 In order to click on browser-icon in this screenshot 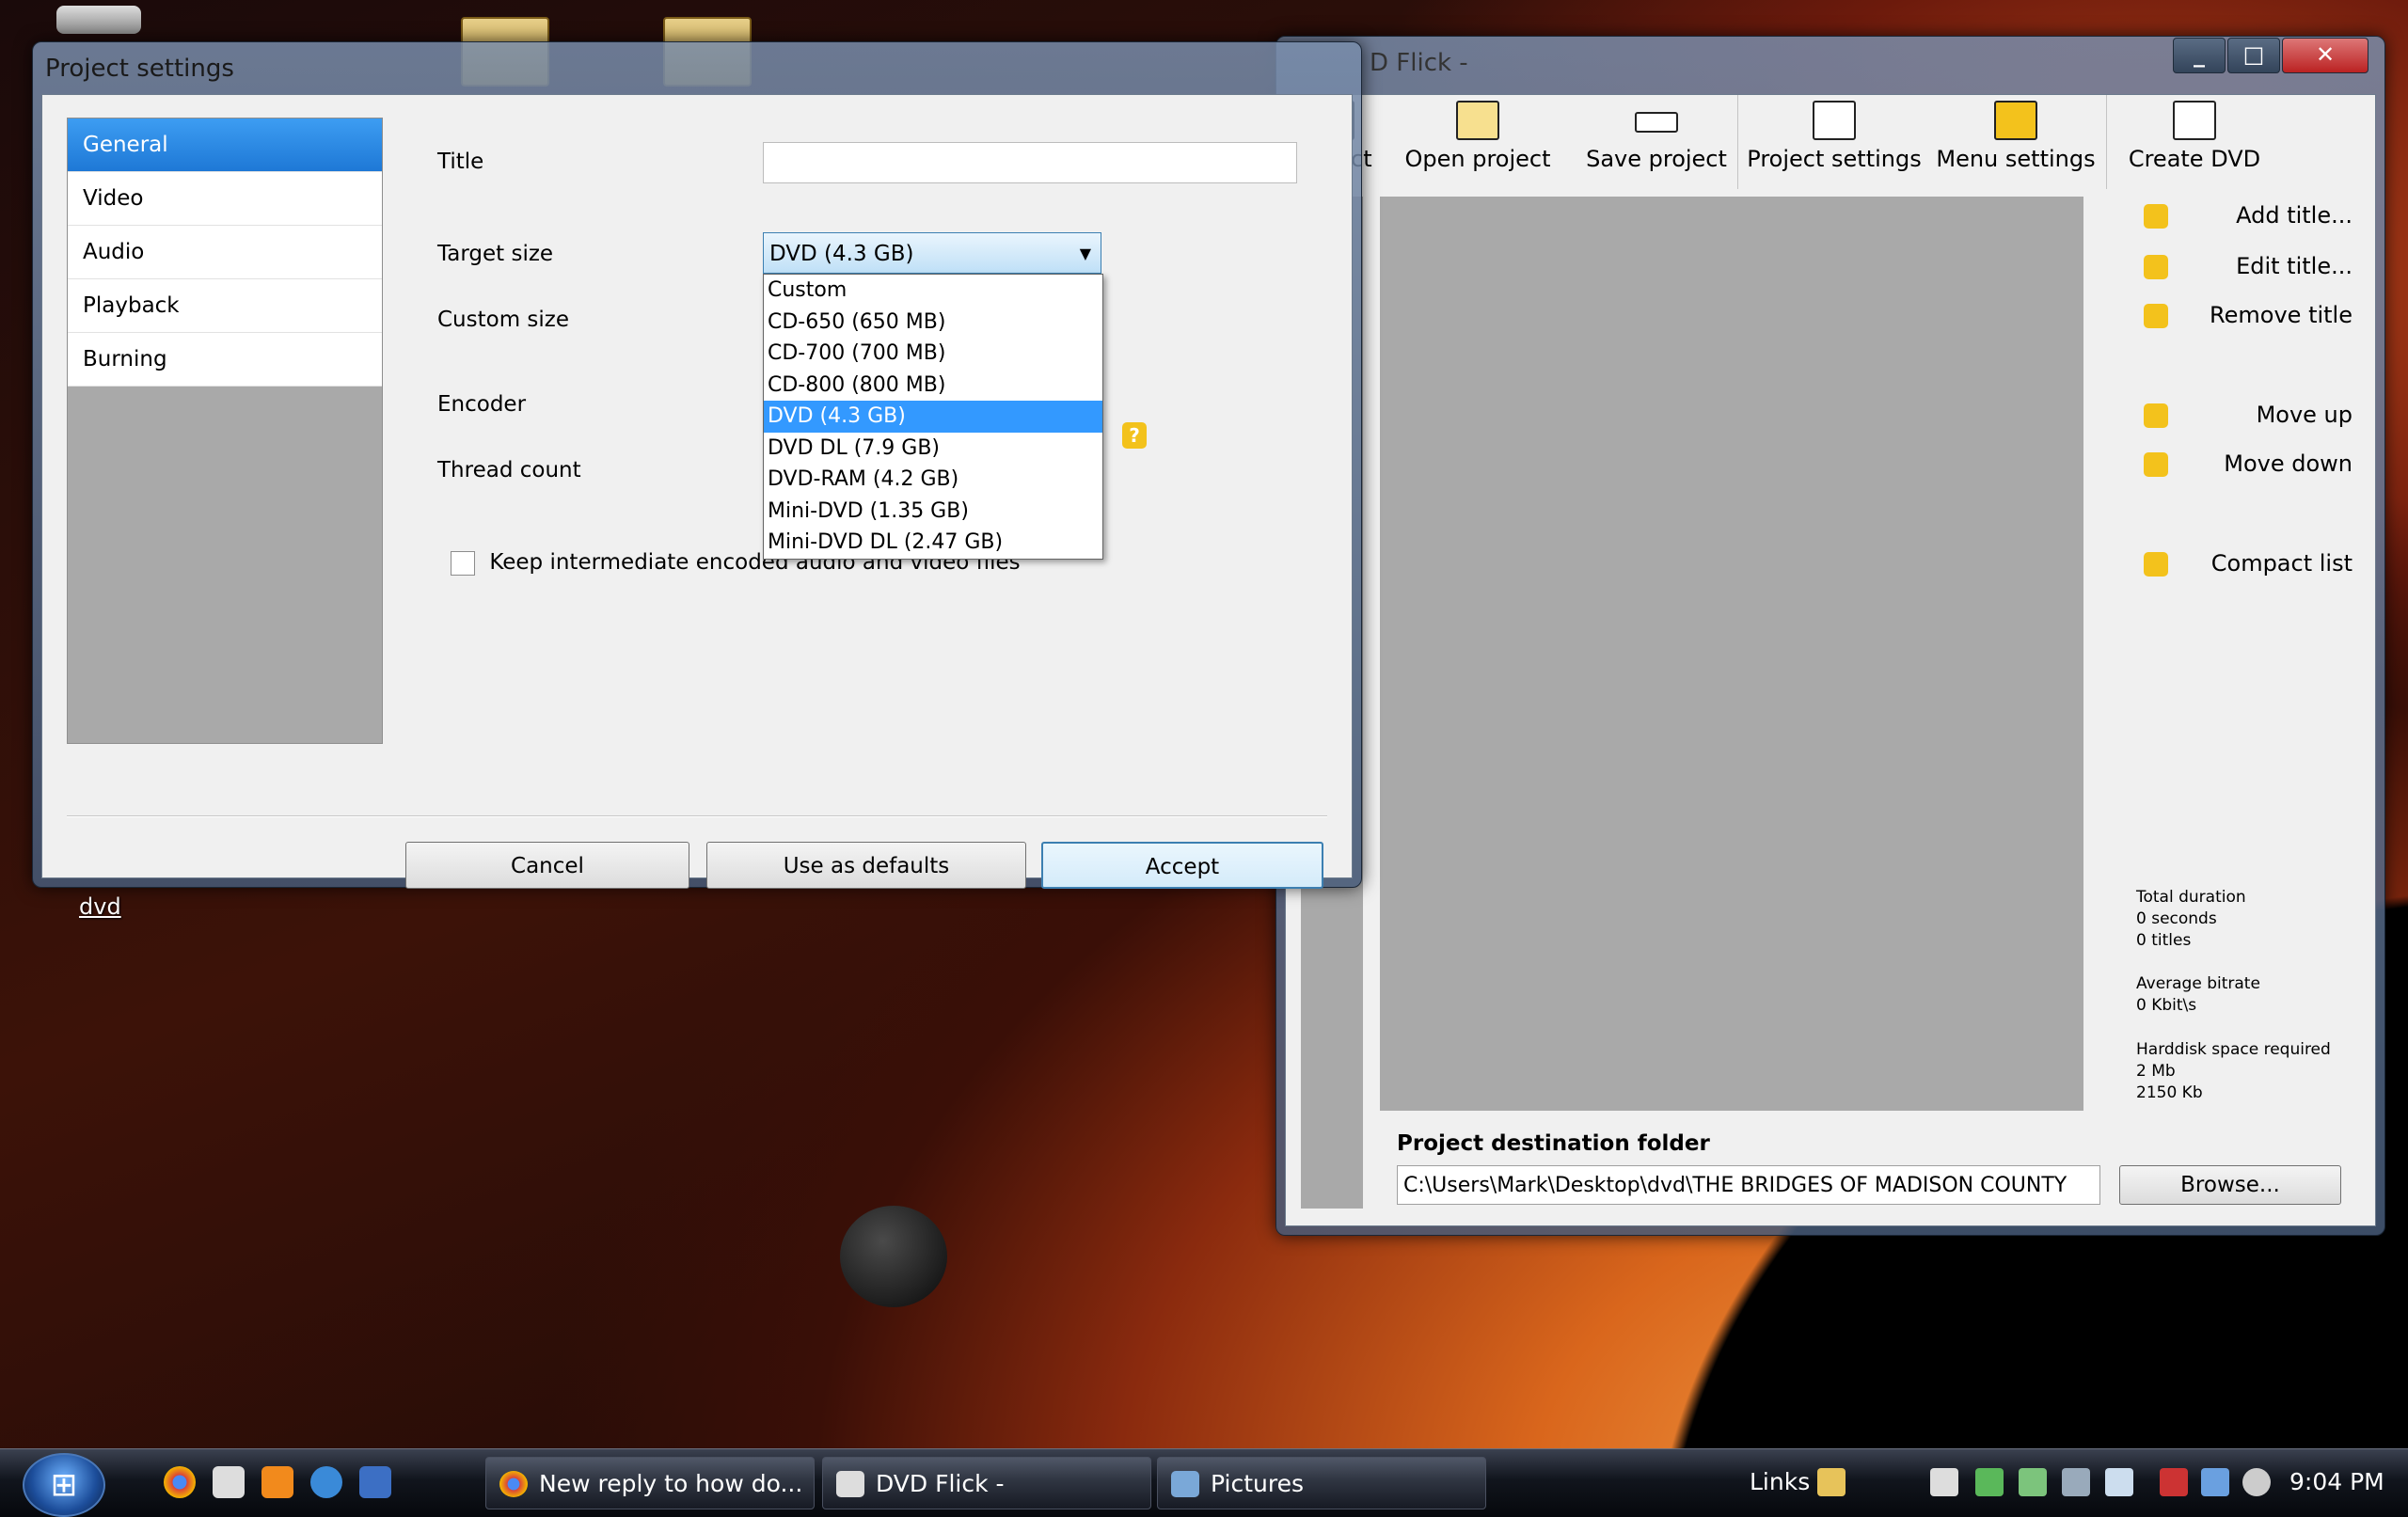, I will do `click(326, 1482)`.